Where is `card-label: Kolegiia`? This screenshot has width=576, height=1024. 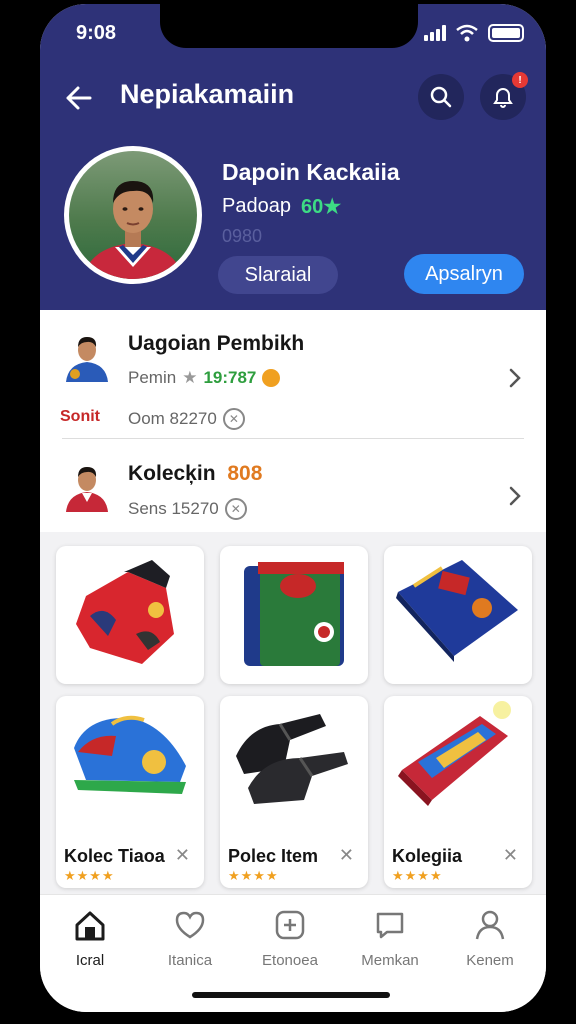 card-label: Kolegiia is located at coordinates (427, 856).